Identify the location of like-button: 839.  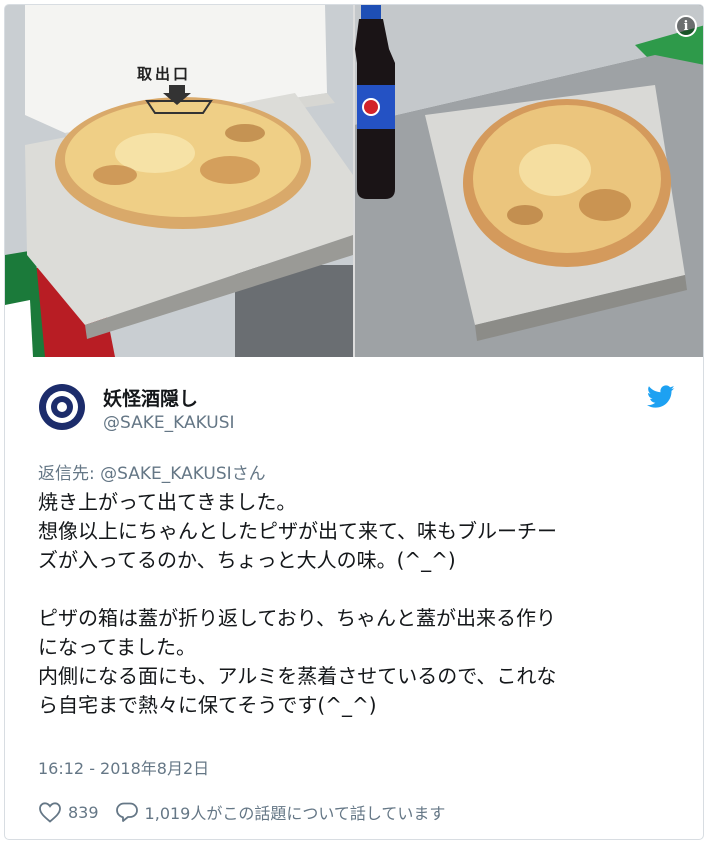
(68, 812).